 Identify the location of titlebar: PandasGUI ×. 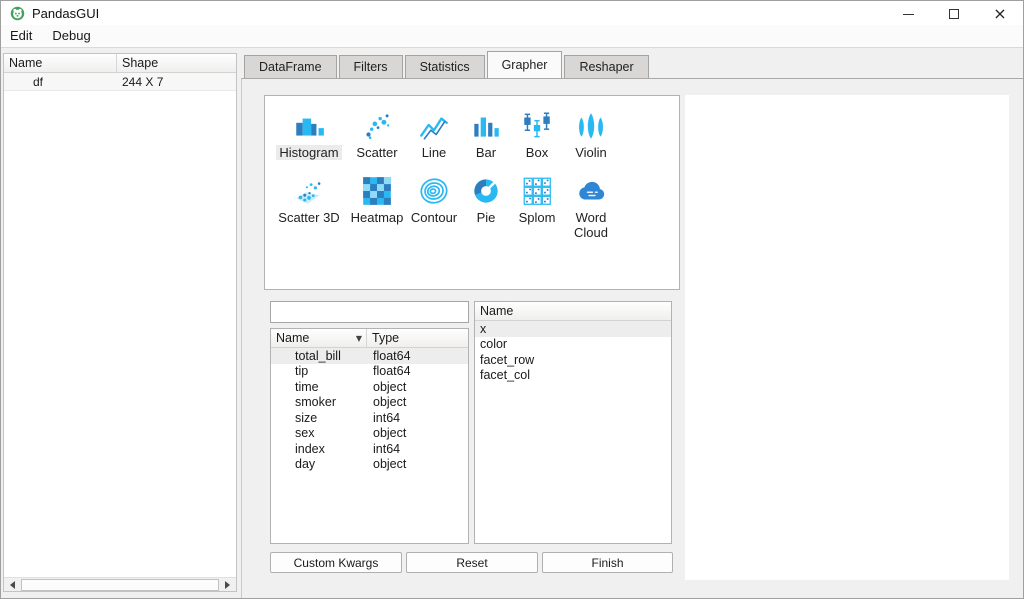
(512, 13).